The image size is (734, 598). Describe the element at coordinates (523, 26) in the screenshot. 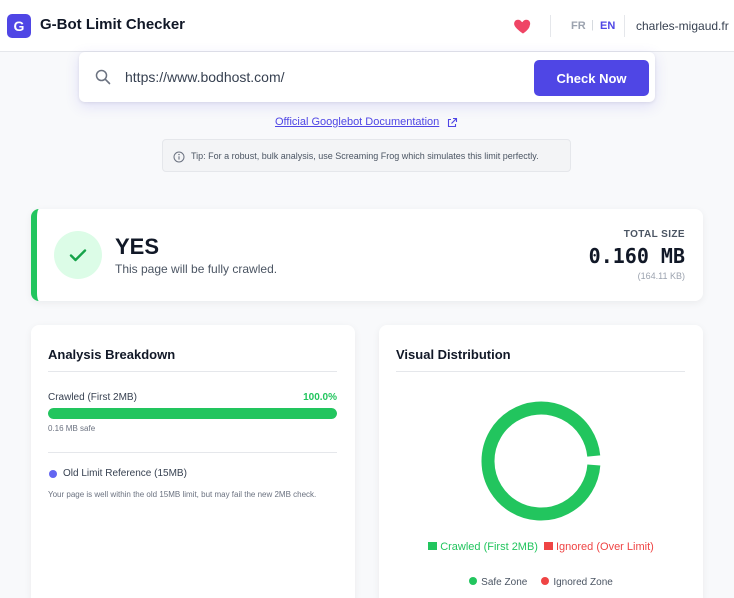

I see `heart-icon` at that location.